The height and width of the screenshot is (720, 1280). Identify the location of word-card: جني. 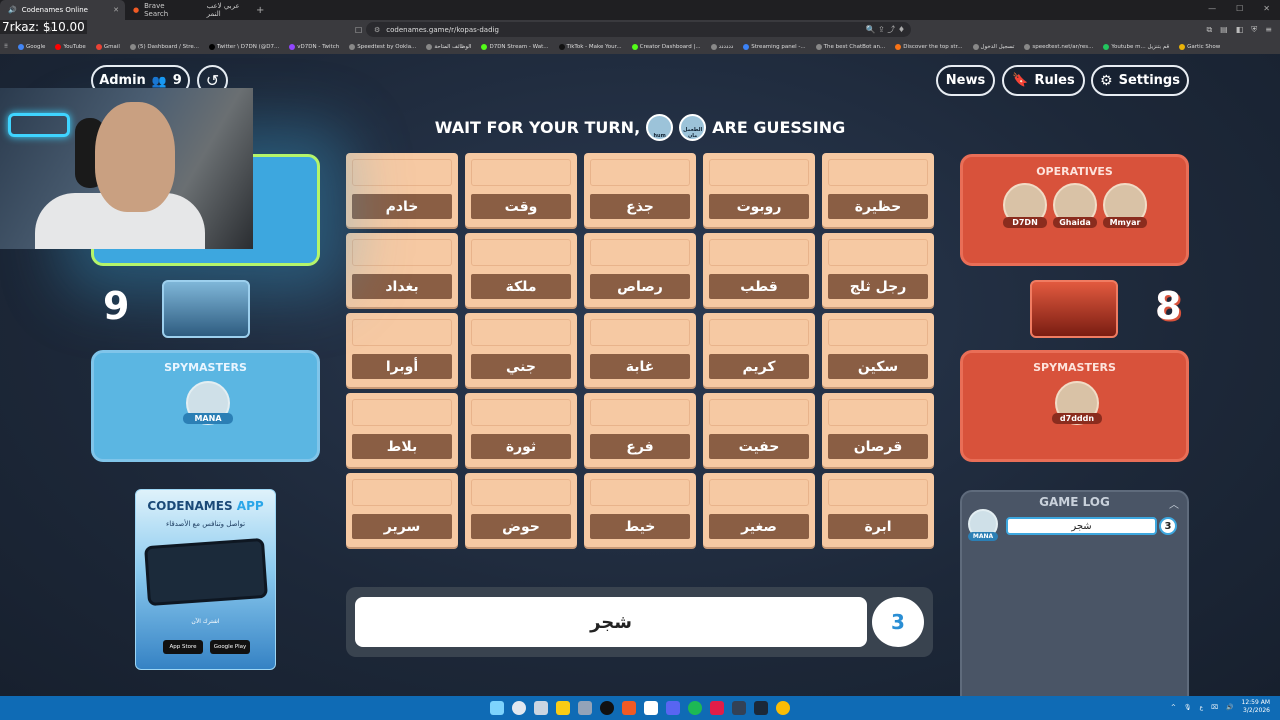
(521, 350).